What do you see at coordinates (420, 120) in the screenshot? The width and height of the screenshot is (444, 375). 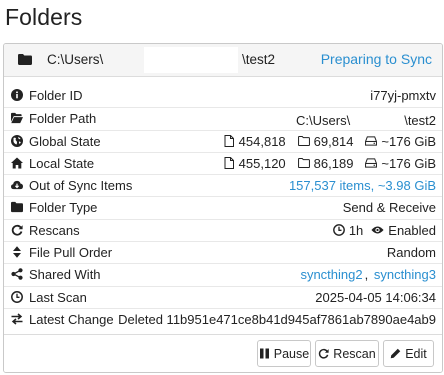 I see `folder-path-suffix: \test2` at bounding box center [420, 120].